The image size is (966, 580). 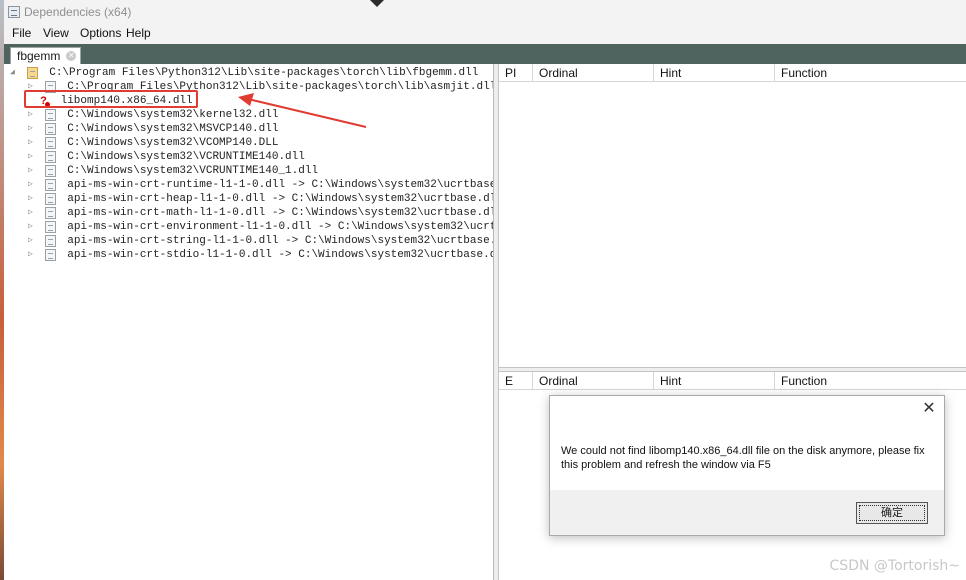 I want to click on collapse-icon: ◢, so click(x=15, y=73).